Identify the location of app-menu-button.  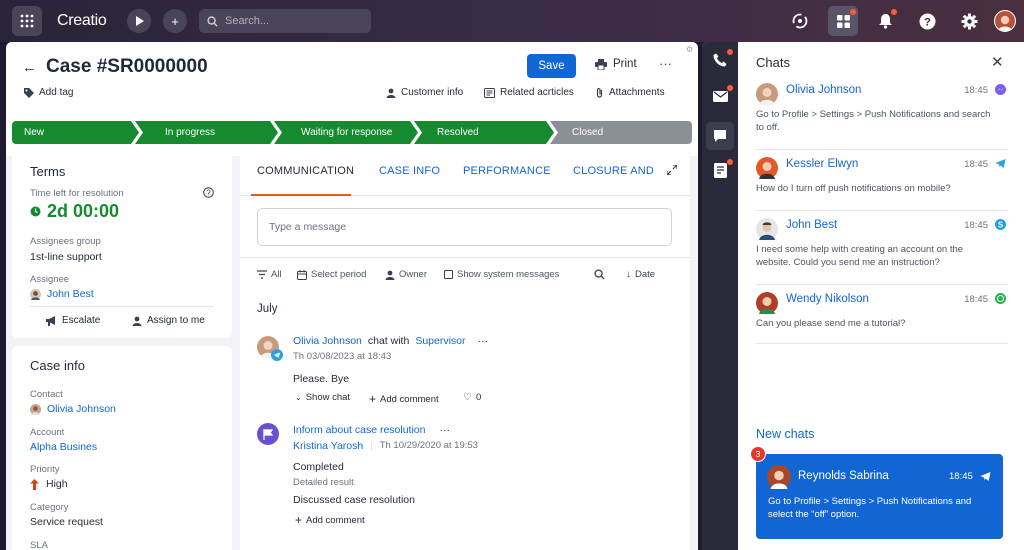
(27, 21).